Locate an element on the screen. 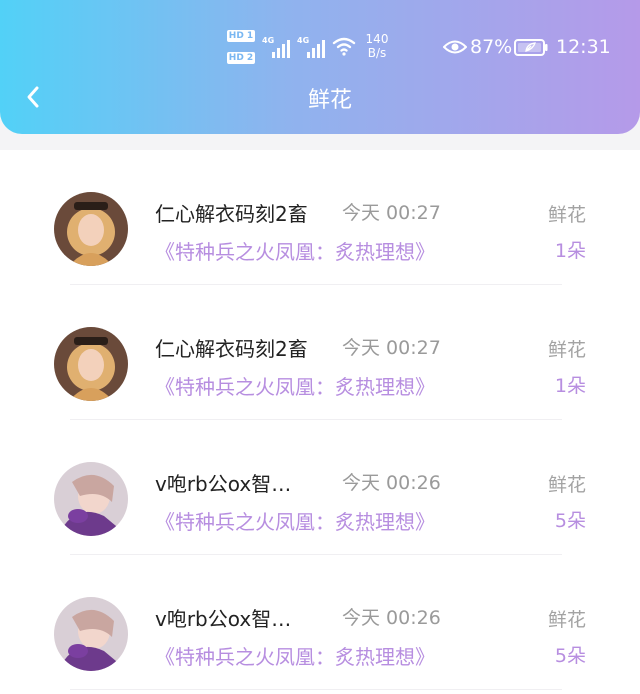 The image size is (640, 694). sim-indicators: HD 1 HD 2 is located at coordinates (241, 48).